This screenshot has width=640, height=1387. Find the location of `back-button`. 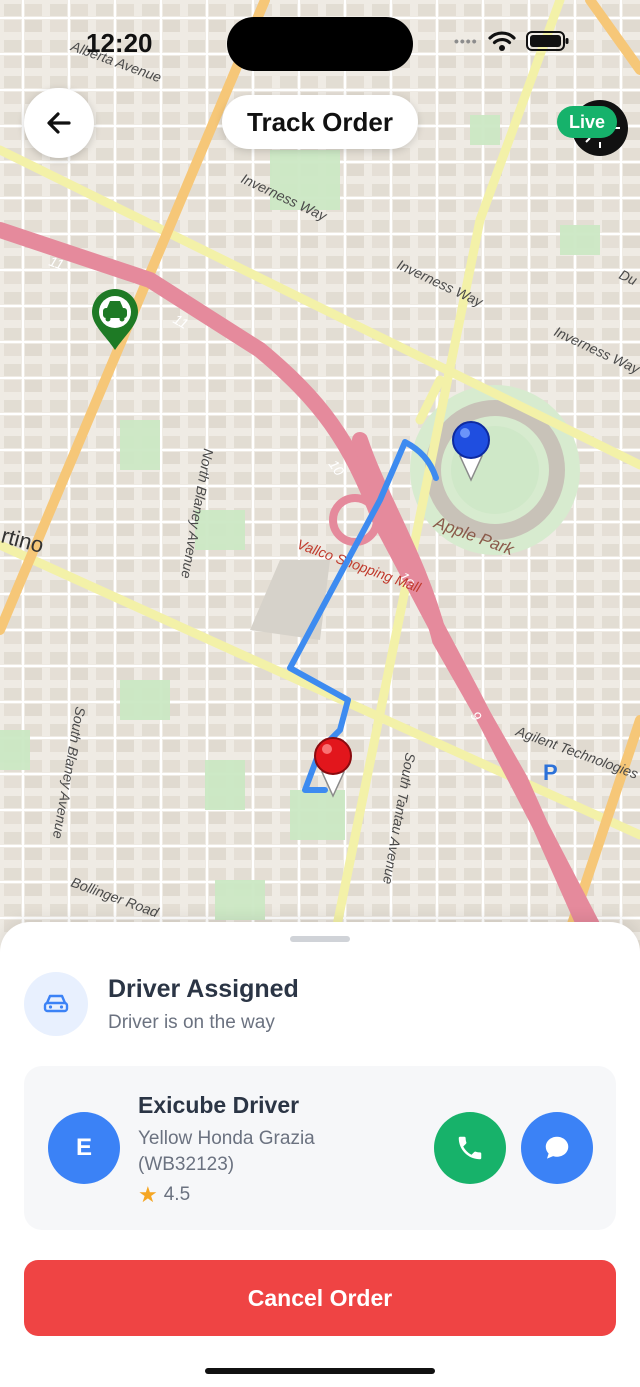

back-button is located at coordinates (59, 123).